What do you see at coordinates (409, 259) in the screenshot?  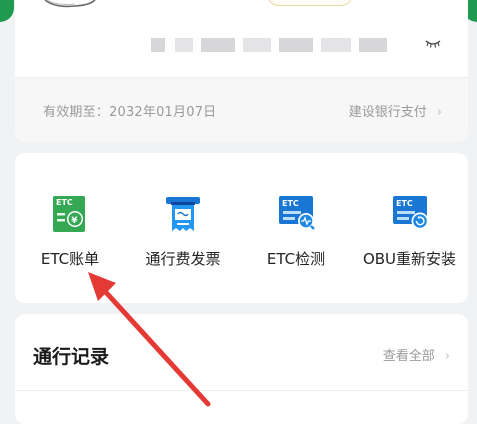 I see `service-label: OBU重新安装` at bounding box center [409, 259].